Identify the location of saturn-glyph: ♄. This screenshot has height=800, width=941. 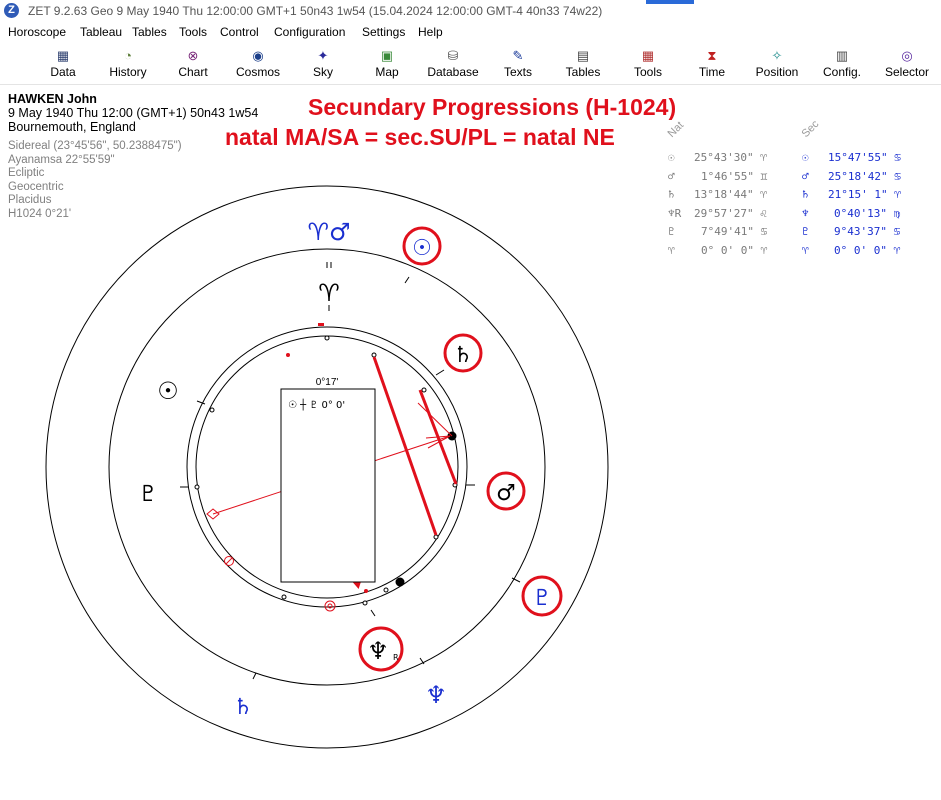
(463, 355).